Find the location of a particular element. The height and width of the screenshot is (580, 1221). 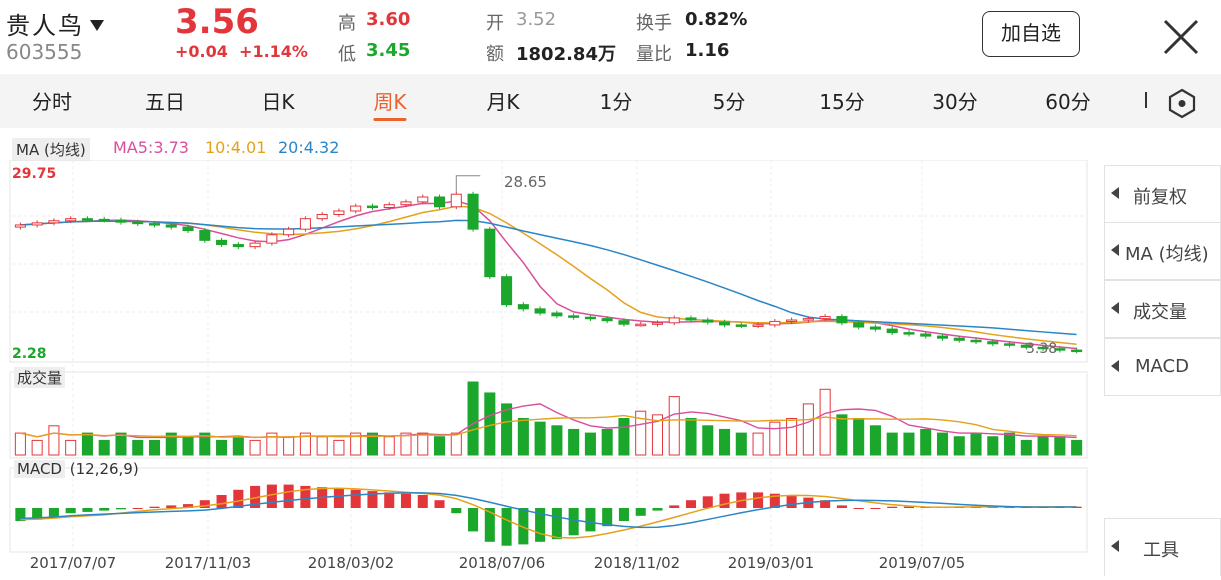

fq-button: 前复权 is located at coordinates (1162, 194).